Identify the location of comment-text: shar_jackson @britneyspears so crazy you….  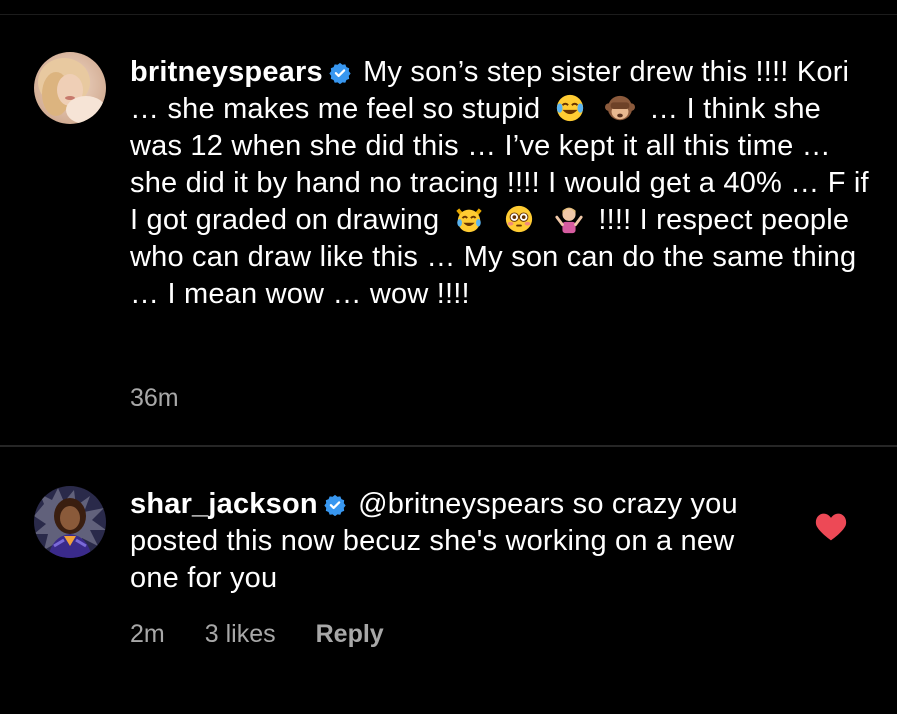
(460, 541).